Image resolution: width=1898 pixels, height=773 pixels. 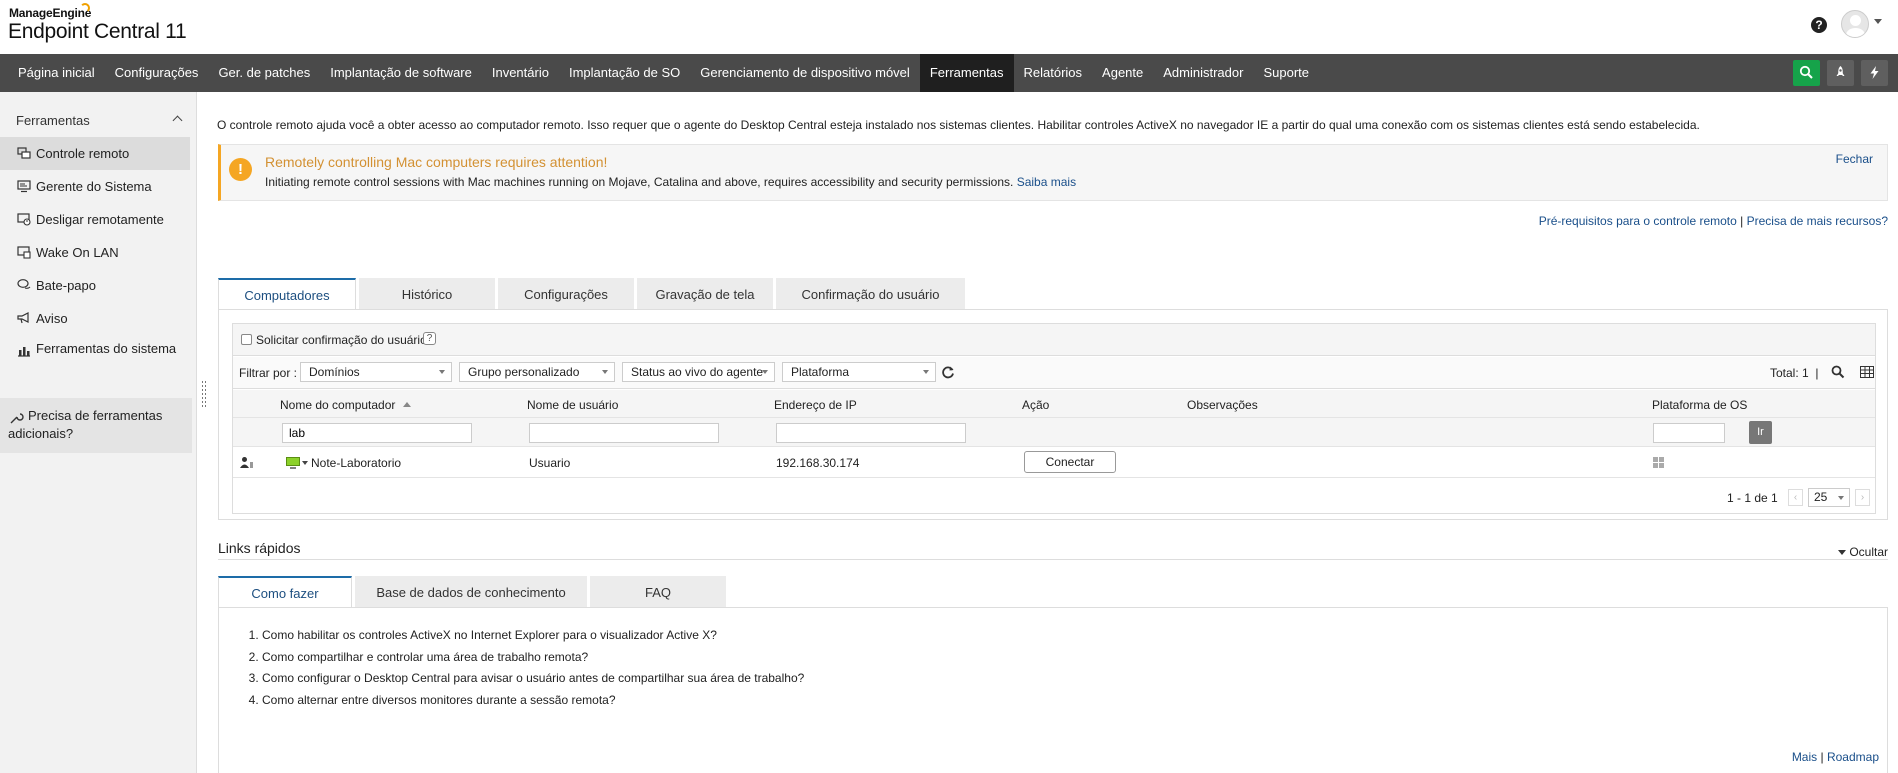 I want to click on column-ip-address: Endereço de IP, so click(x=815, y=405).